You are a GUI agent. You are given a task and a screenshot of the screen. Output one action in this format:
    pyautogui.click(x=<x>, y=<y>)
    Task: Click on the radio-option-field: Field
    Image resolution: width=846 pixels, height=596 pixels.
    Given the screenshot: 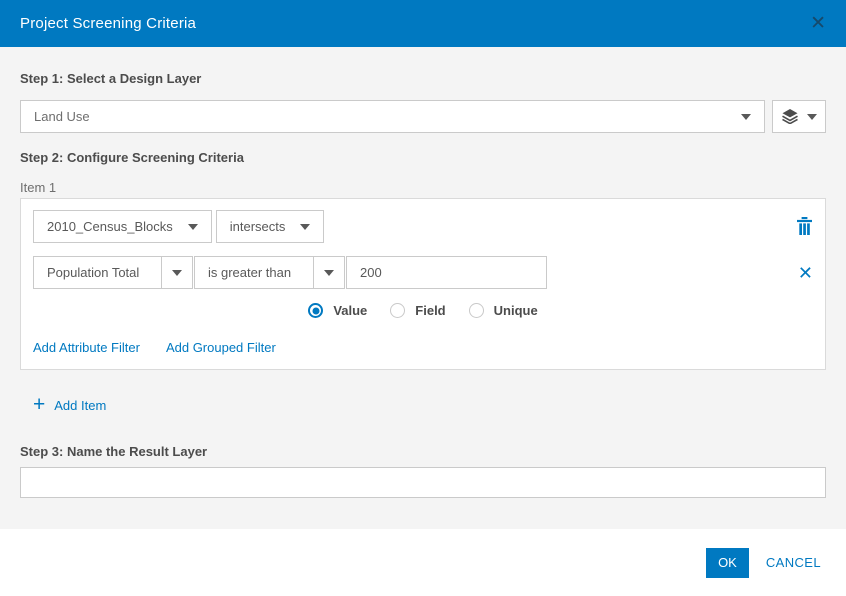 What is the action you would take?
    pyautogui.click(x=418, y=310)
    